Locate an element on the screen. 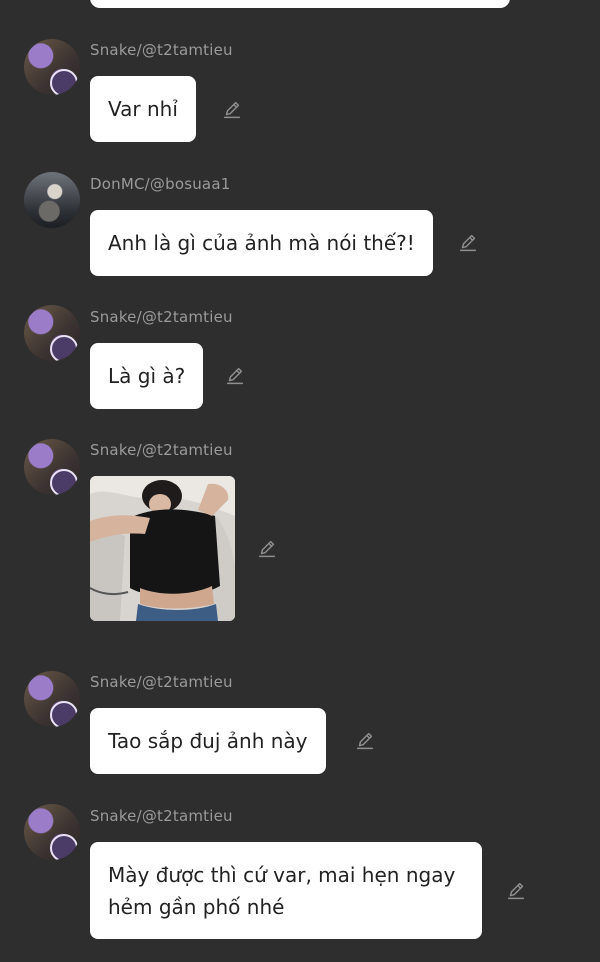  message-username: DonMC/@bosuaa1 is located at coordinates (160, 184).